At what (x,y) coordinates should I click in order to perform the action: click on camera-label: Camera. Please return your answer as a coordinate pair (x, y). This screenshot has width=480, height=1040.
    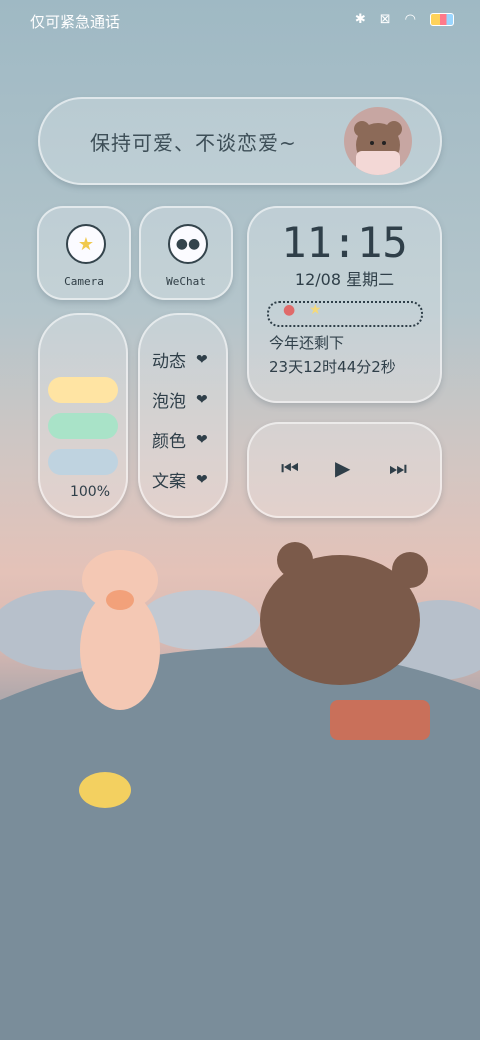
    Looking at the image, I should click on (84, 281).